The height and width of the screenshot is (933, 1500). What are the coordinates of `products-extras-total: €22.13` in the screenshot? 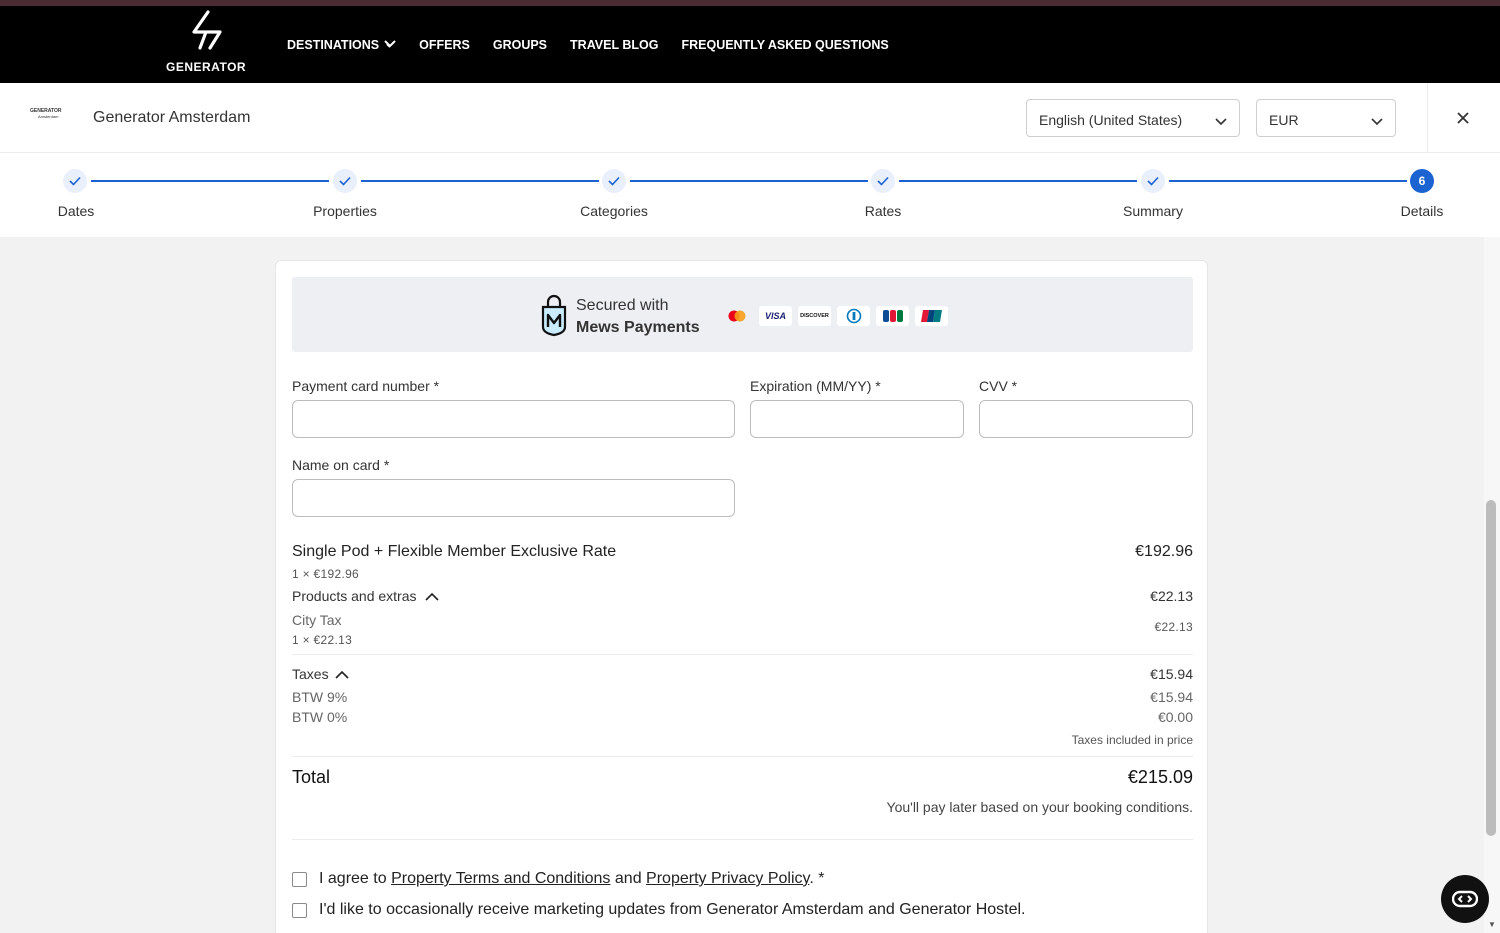 It's located at (1171, 596).